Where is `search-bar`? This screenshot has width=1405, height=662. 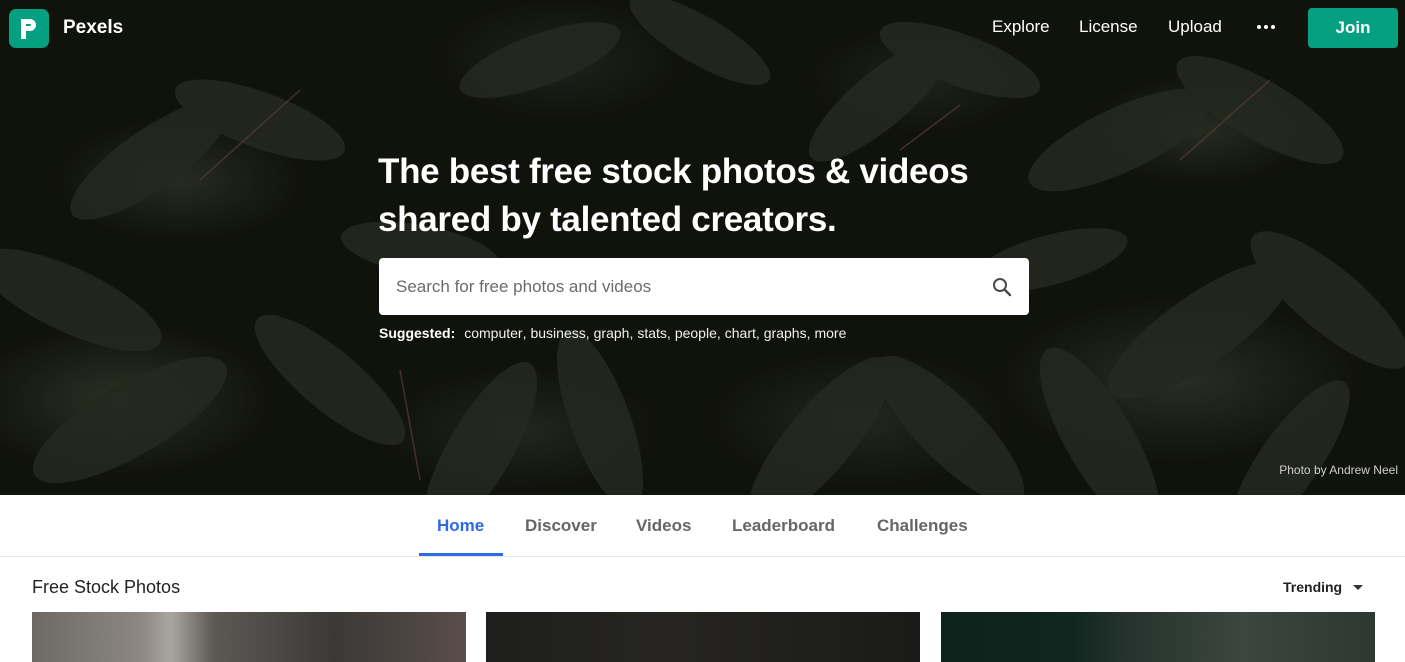 search-bar is located at coordinates (704, 286).